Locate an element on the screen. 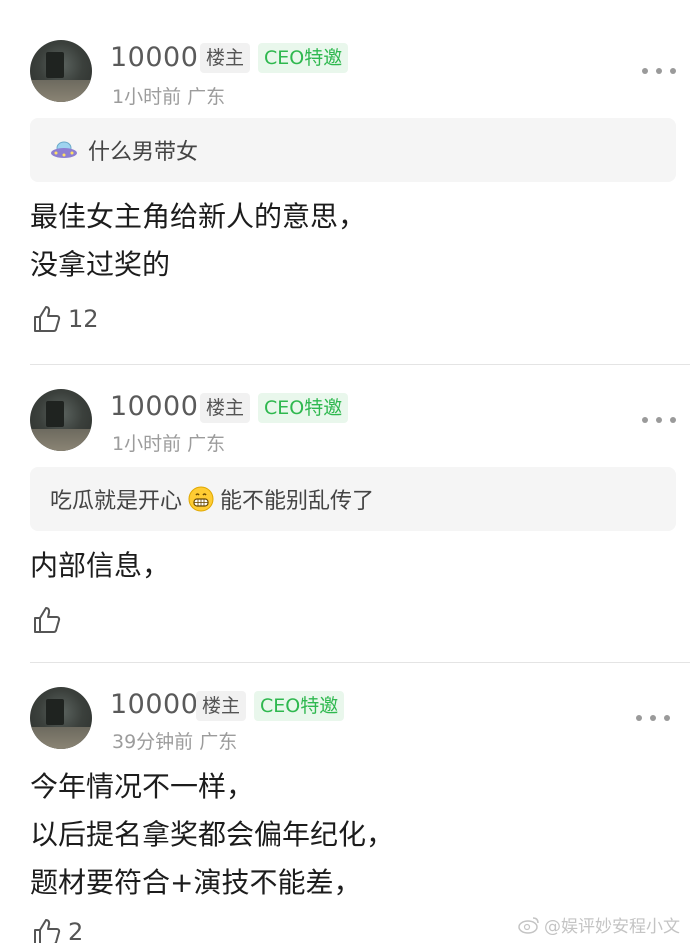  comment-body: 今年情况不一样， 以后提名拿奖都会偏年纪化， 题材要符合+演技不能差， is located at coordinates (212, 835).